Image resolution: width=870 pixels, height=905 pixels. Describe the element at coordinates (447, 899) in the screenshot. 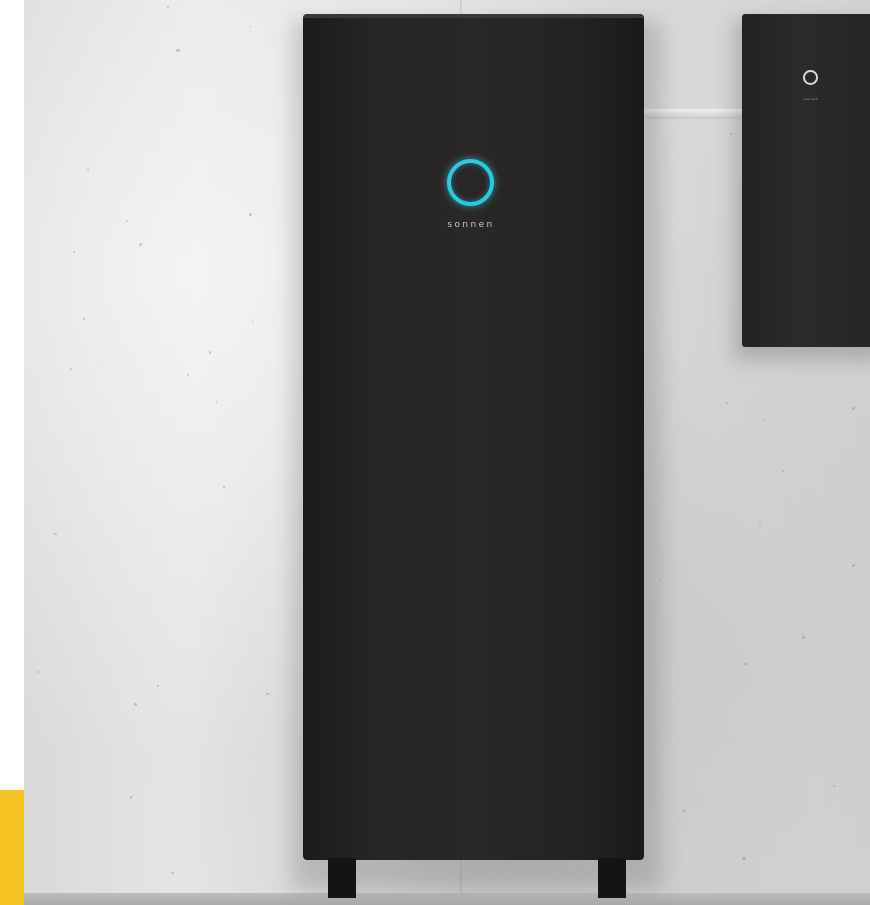

I see `floor` at that location.